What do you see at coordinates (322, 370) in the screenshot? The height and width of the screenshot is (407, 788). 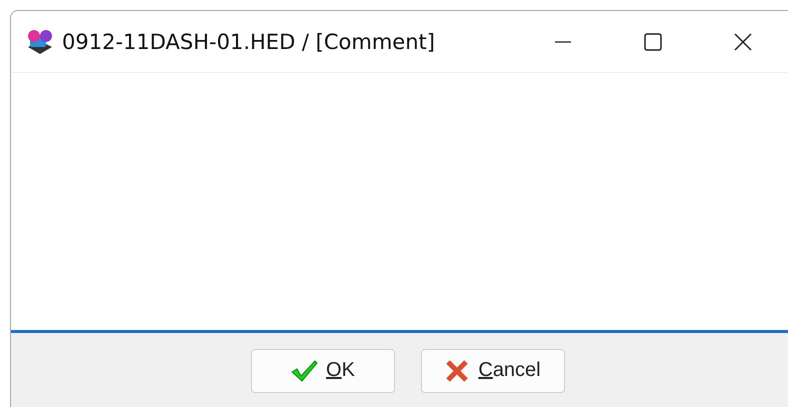 I see `ok-button: OK` at bounding box center [322, 370].